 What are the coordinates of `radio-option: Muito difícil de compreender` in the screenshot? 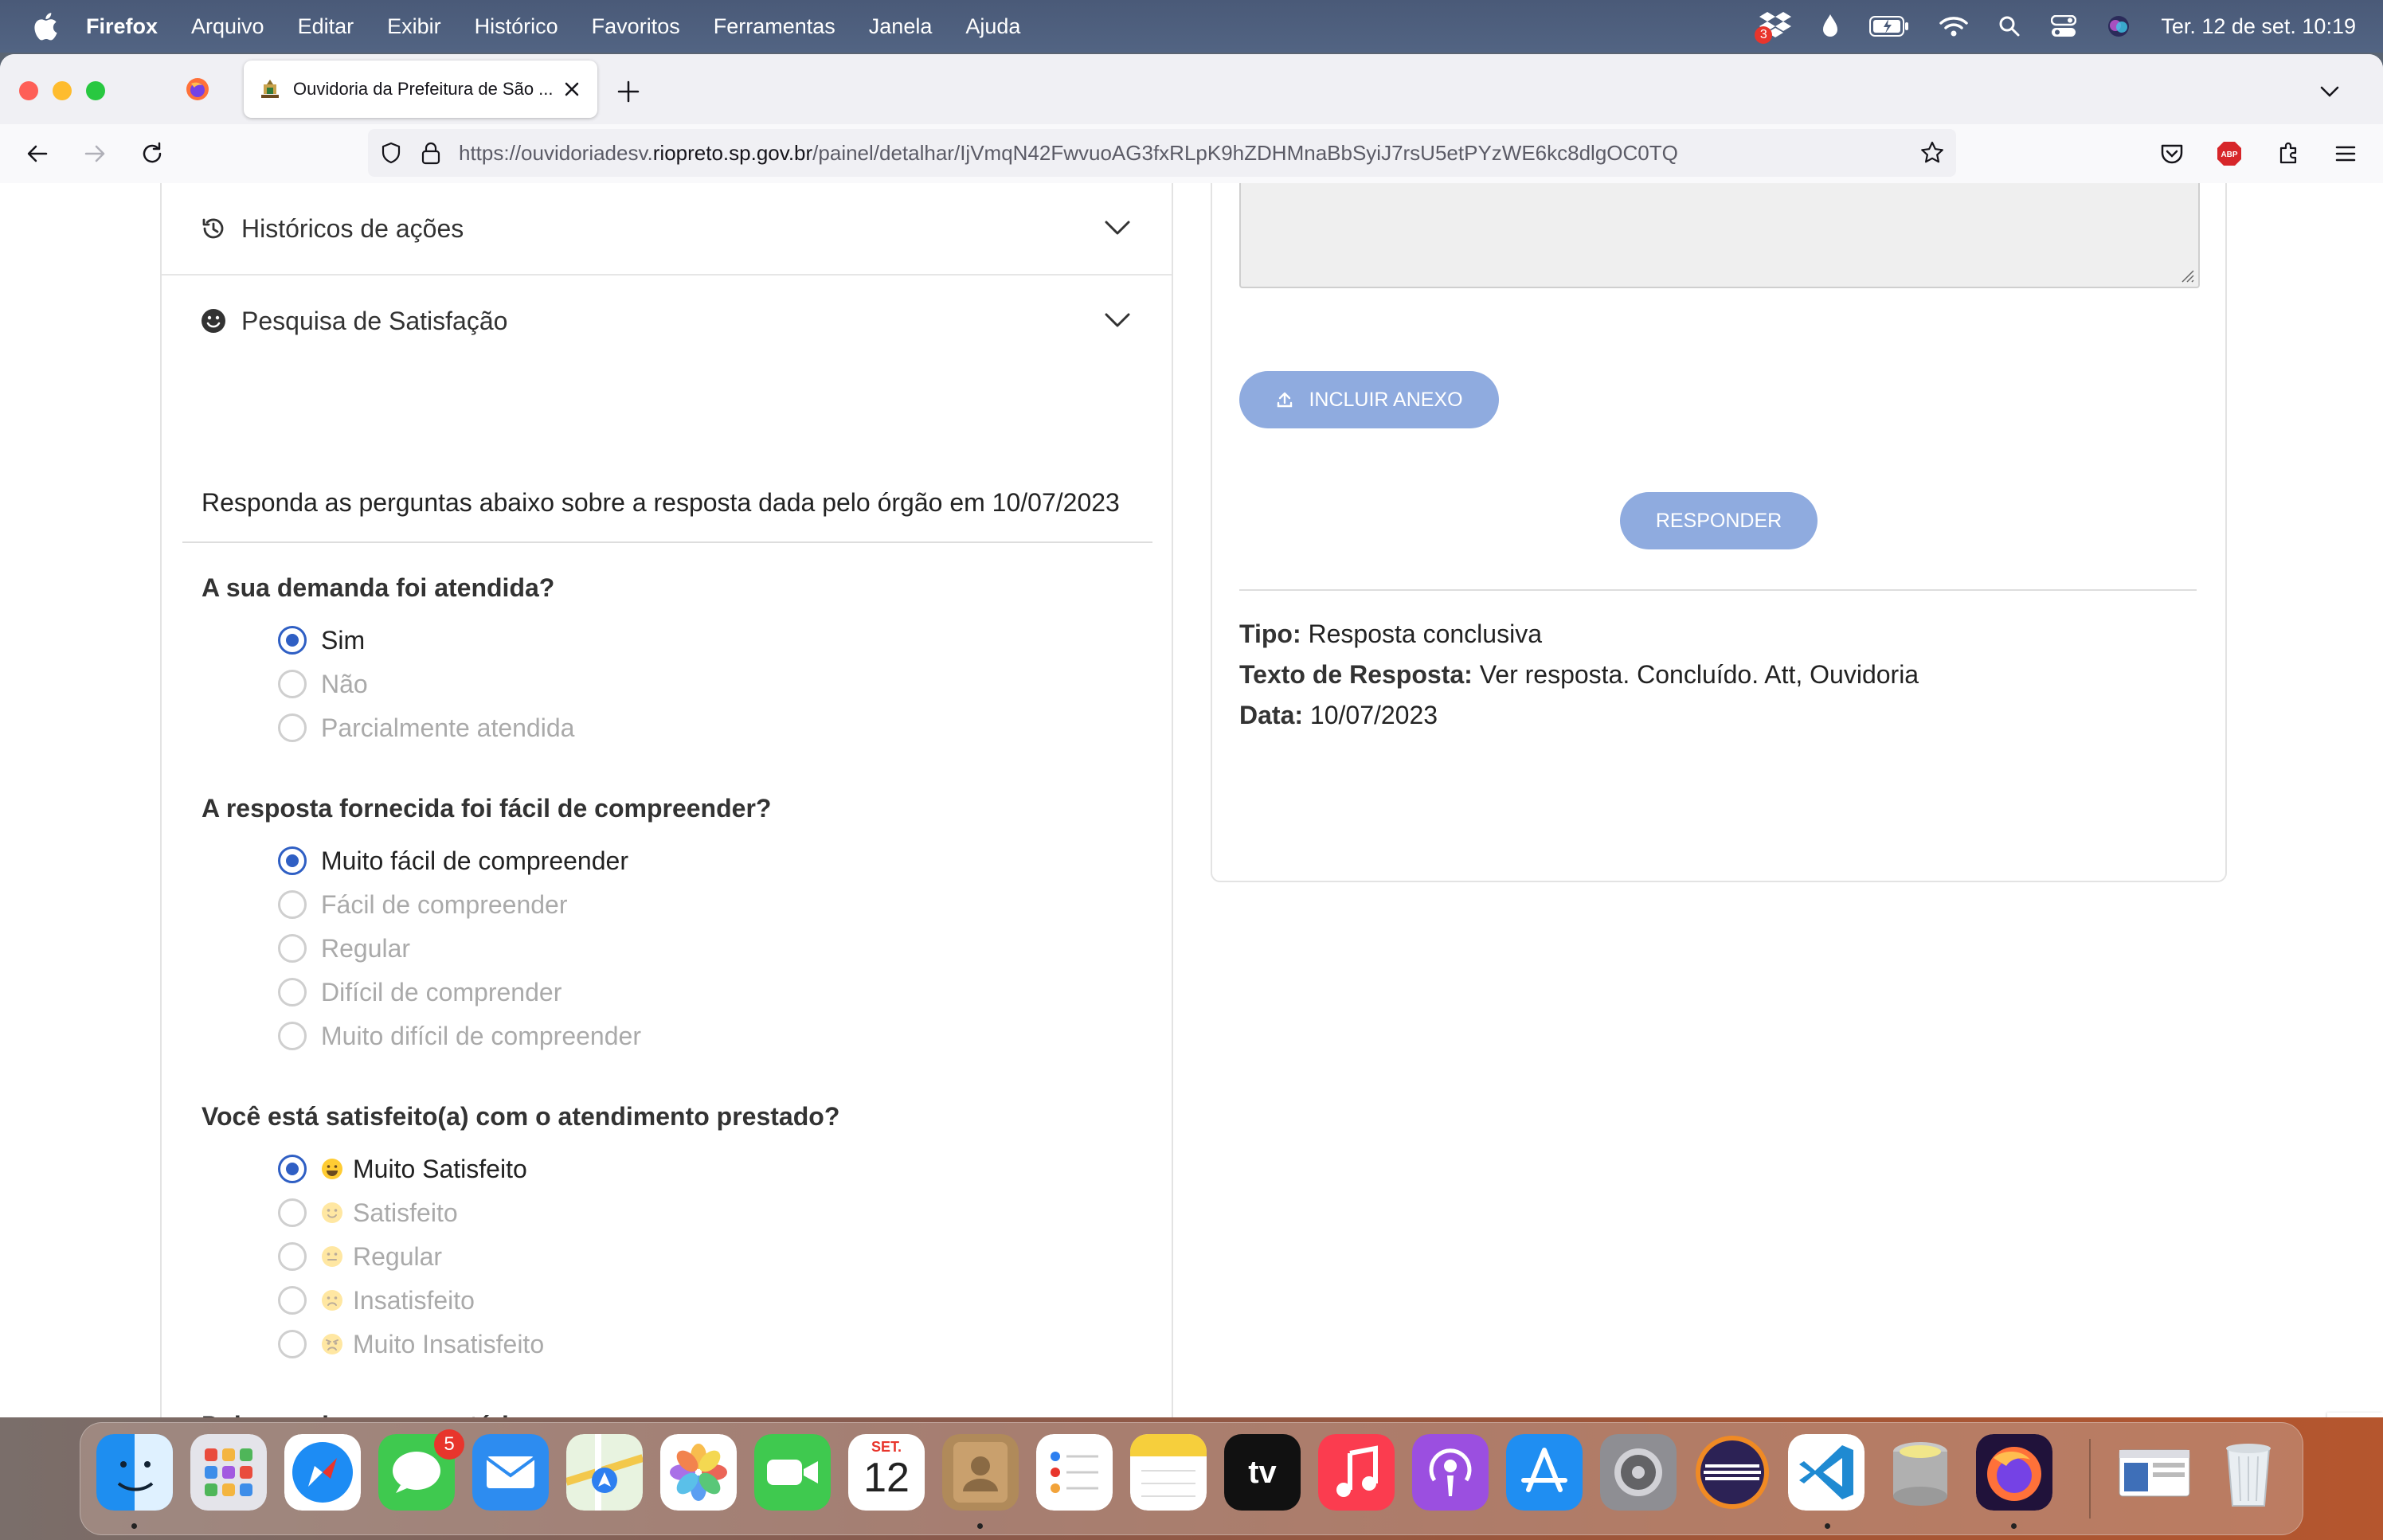 It's located at (460, 1036).